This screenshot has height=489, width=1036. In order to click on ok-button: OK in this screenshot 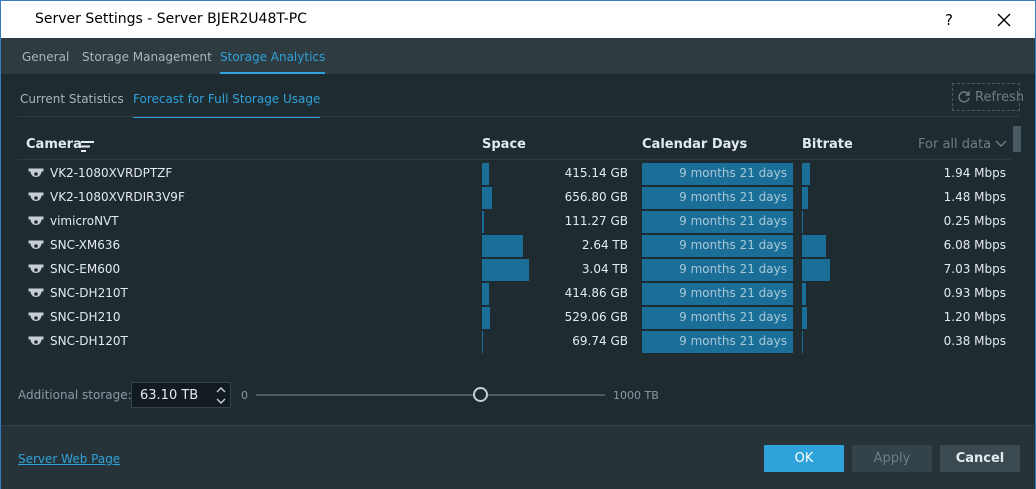, I will do `click(804, 458)`.